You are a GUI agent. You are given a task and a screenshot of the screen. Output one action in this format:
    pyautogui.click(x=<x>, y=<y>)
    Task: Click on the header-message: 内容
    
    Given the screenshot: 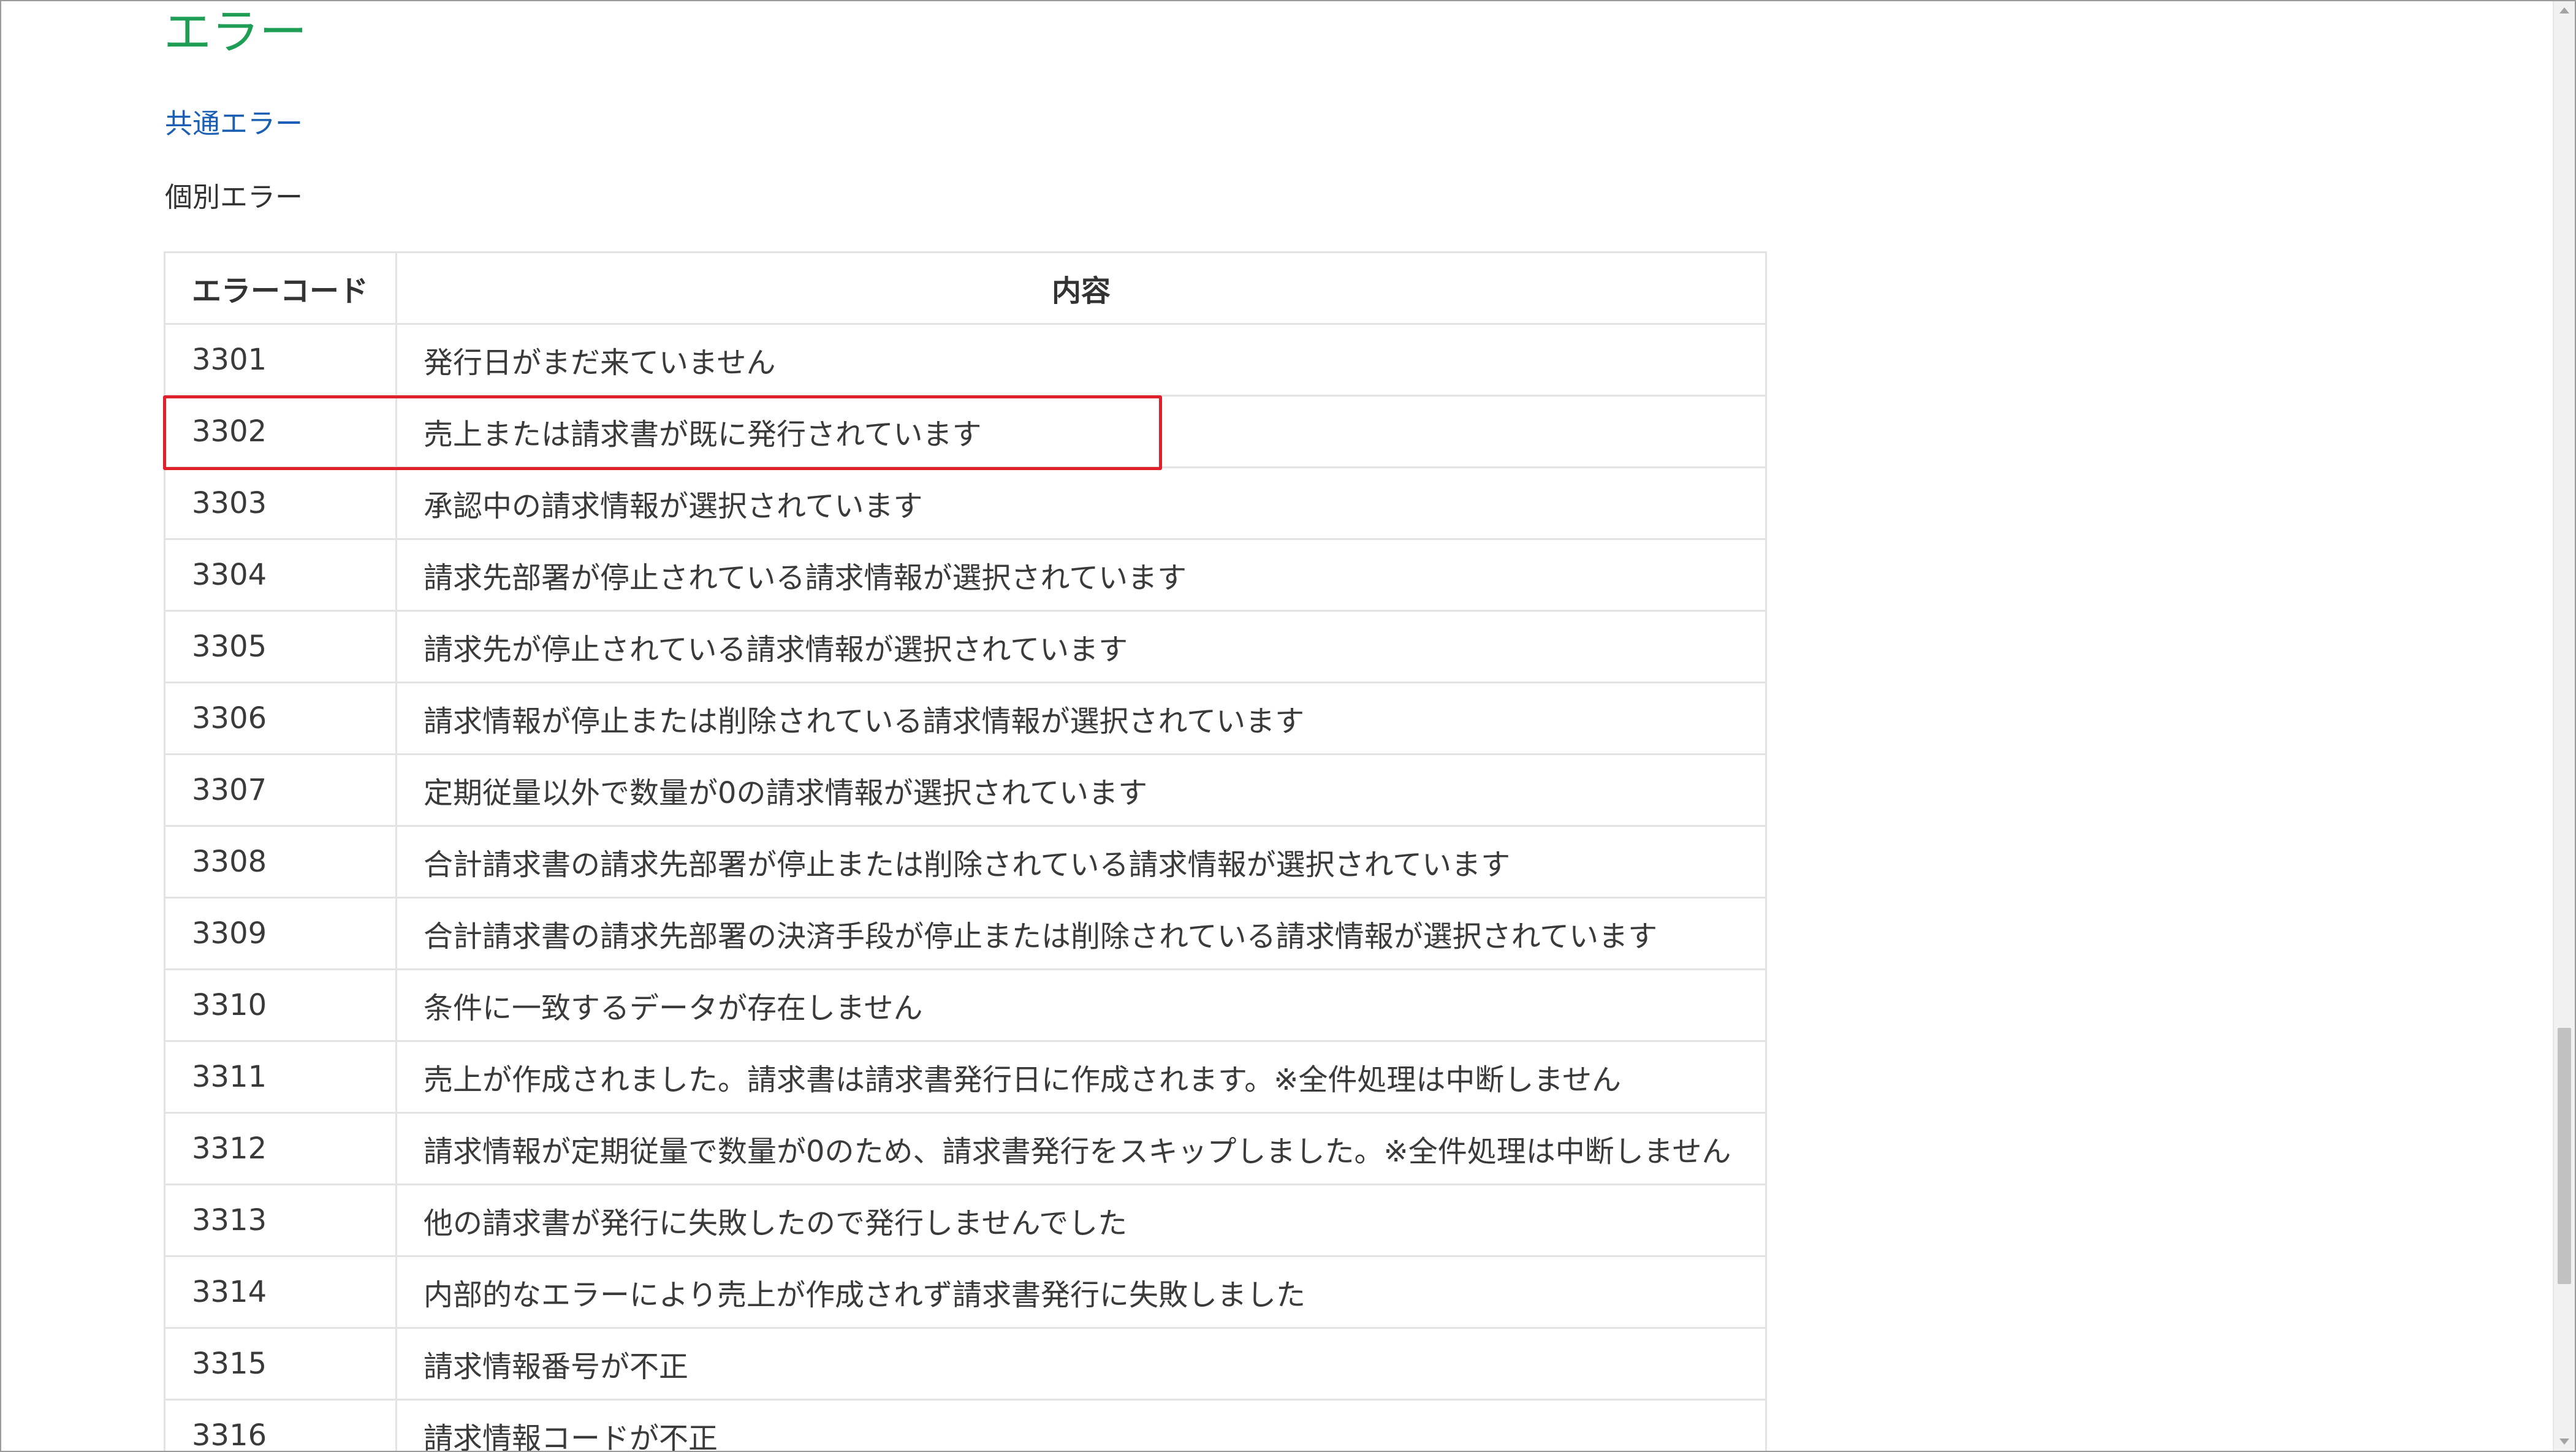 What is the action you would take?
    pyautogui.click(x=1081, y=288)
    